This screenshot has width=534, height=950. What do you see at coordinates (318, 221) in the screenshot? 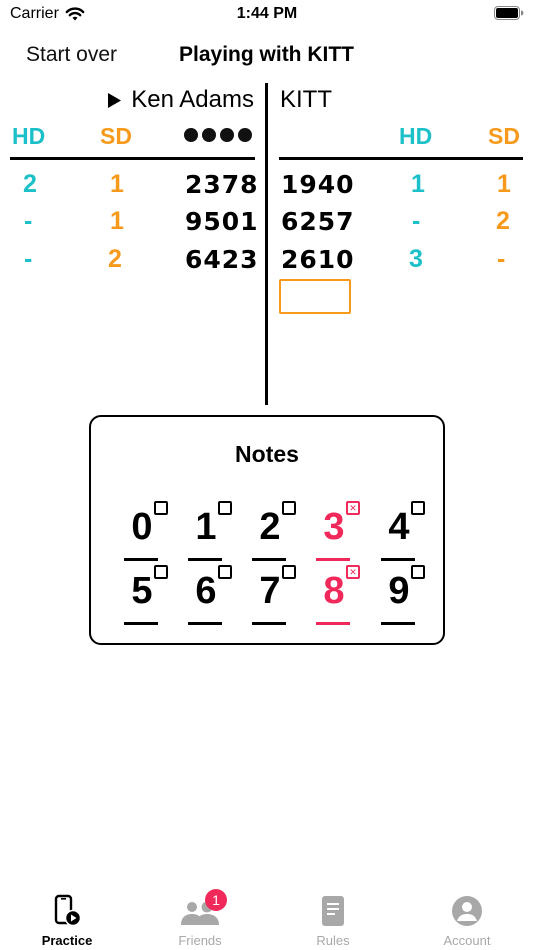
I see `right-row-2-guess: 6257` at bounding box center [318, 221].